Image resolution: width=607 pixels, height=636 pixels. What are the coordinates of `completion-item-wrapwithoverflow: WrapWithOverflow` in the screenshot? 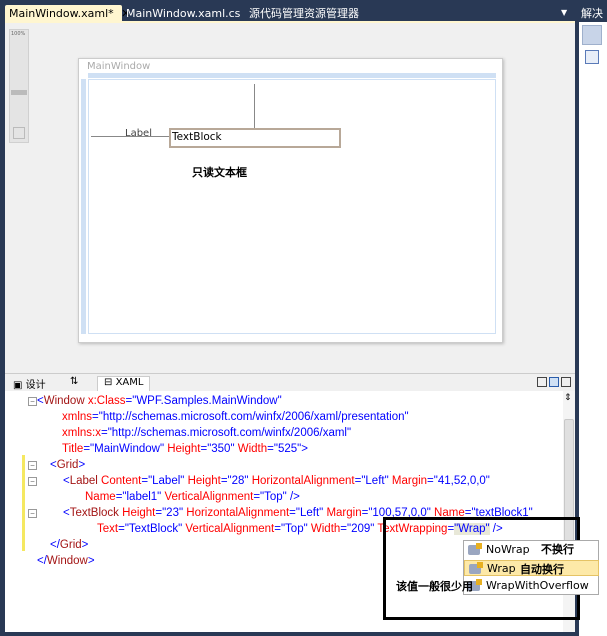 It's located at (531, 586).